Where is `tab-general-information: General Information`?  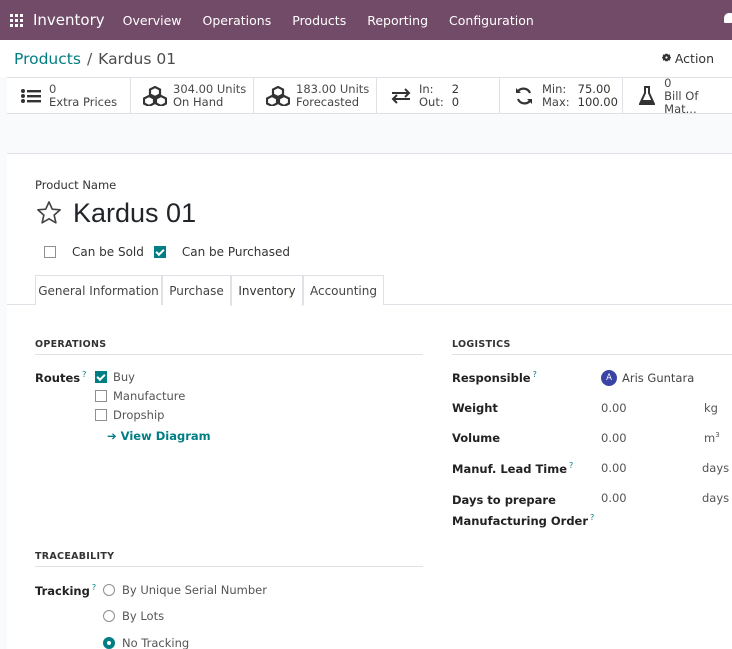 tab-general-information: General Information is located at coordinates (98, 290).